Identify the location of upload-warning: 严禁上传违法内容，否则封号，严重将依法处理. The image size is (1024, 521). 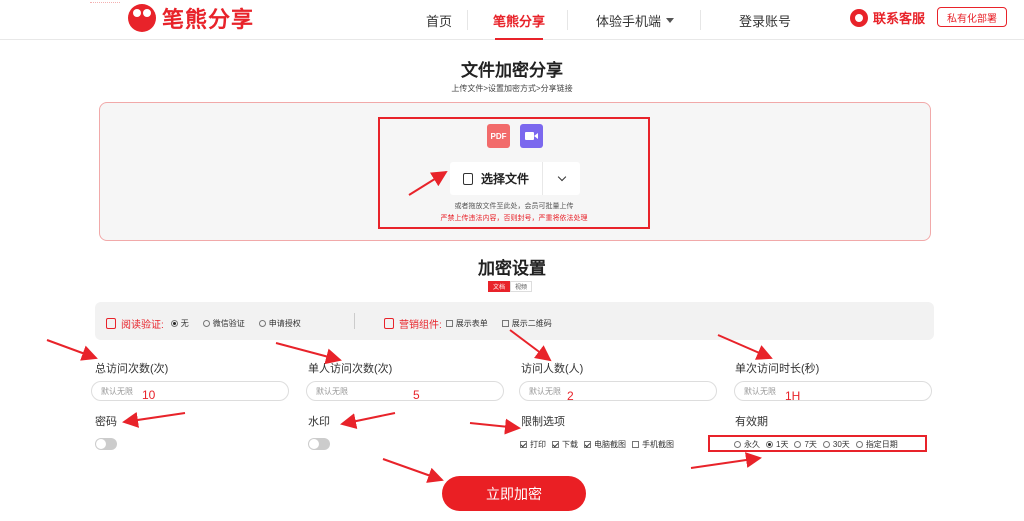
(514, 218).